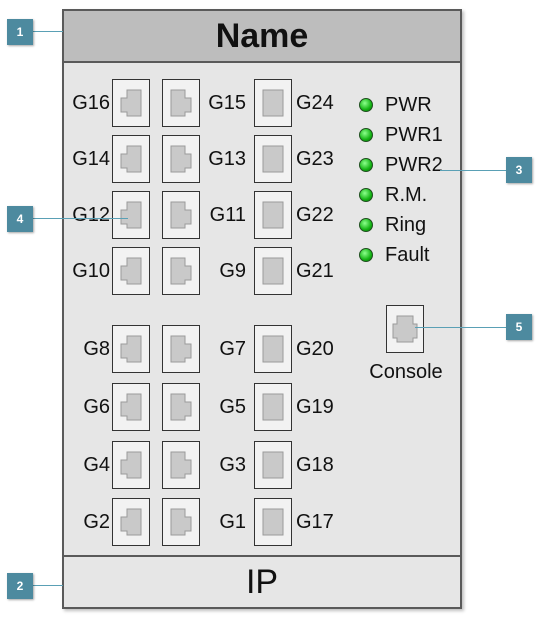  Describe the element at coordinates (91, 103) in the screenshot. I see `port-label-g16: G16` at that location.